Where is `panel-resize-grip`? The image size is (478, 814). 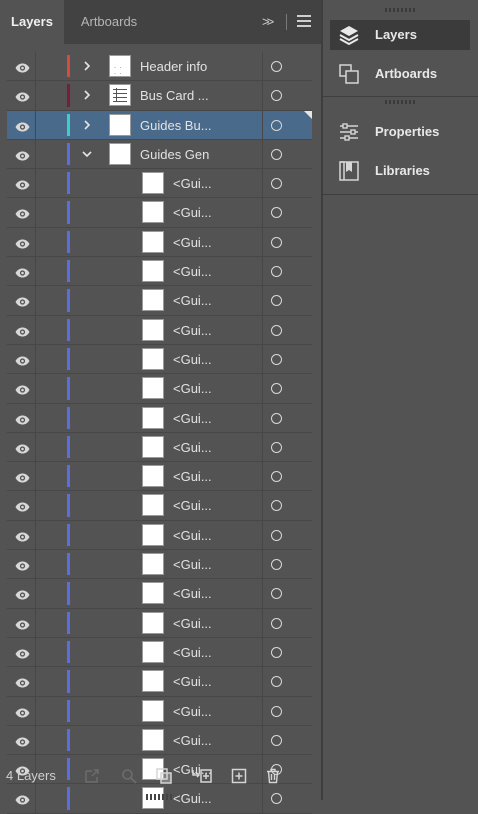
panel-resize-grip is located at coordinates (160, 797).